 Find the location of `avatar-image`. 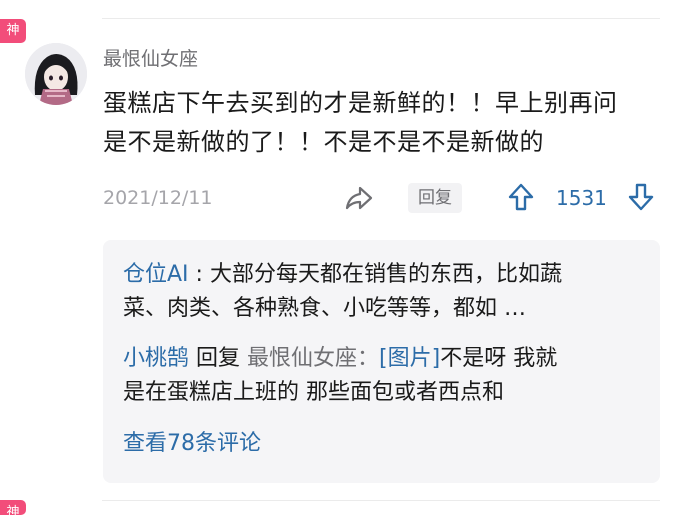

avatar-image is located at coordinates (56, 74).